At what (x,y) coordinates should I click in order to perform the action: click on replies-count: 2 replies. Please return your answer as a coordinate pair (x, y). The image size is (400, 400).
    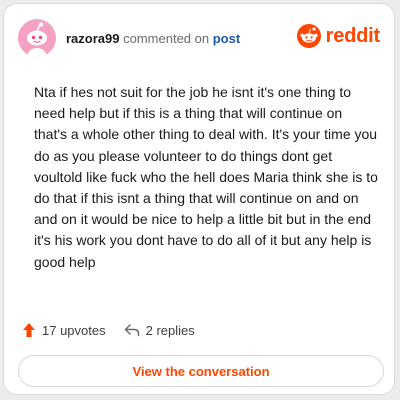
    Looking at the image, I should click on (170, 330).